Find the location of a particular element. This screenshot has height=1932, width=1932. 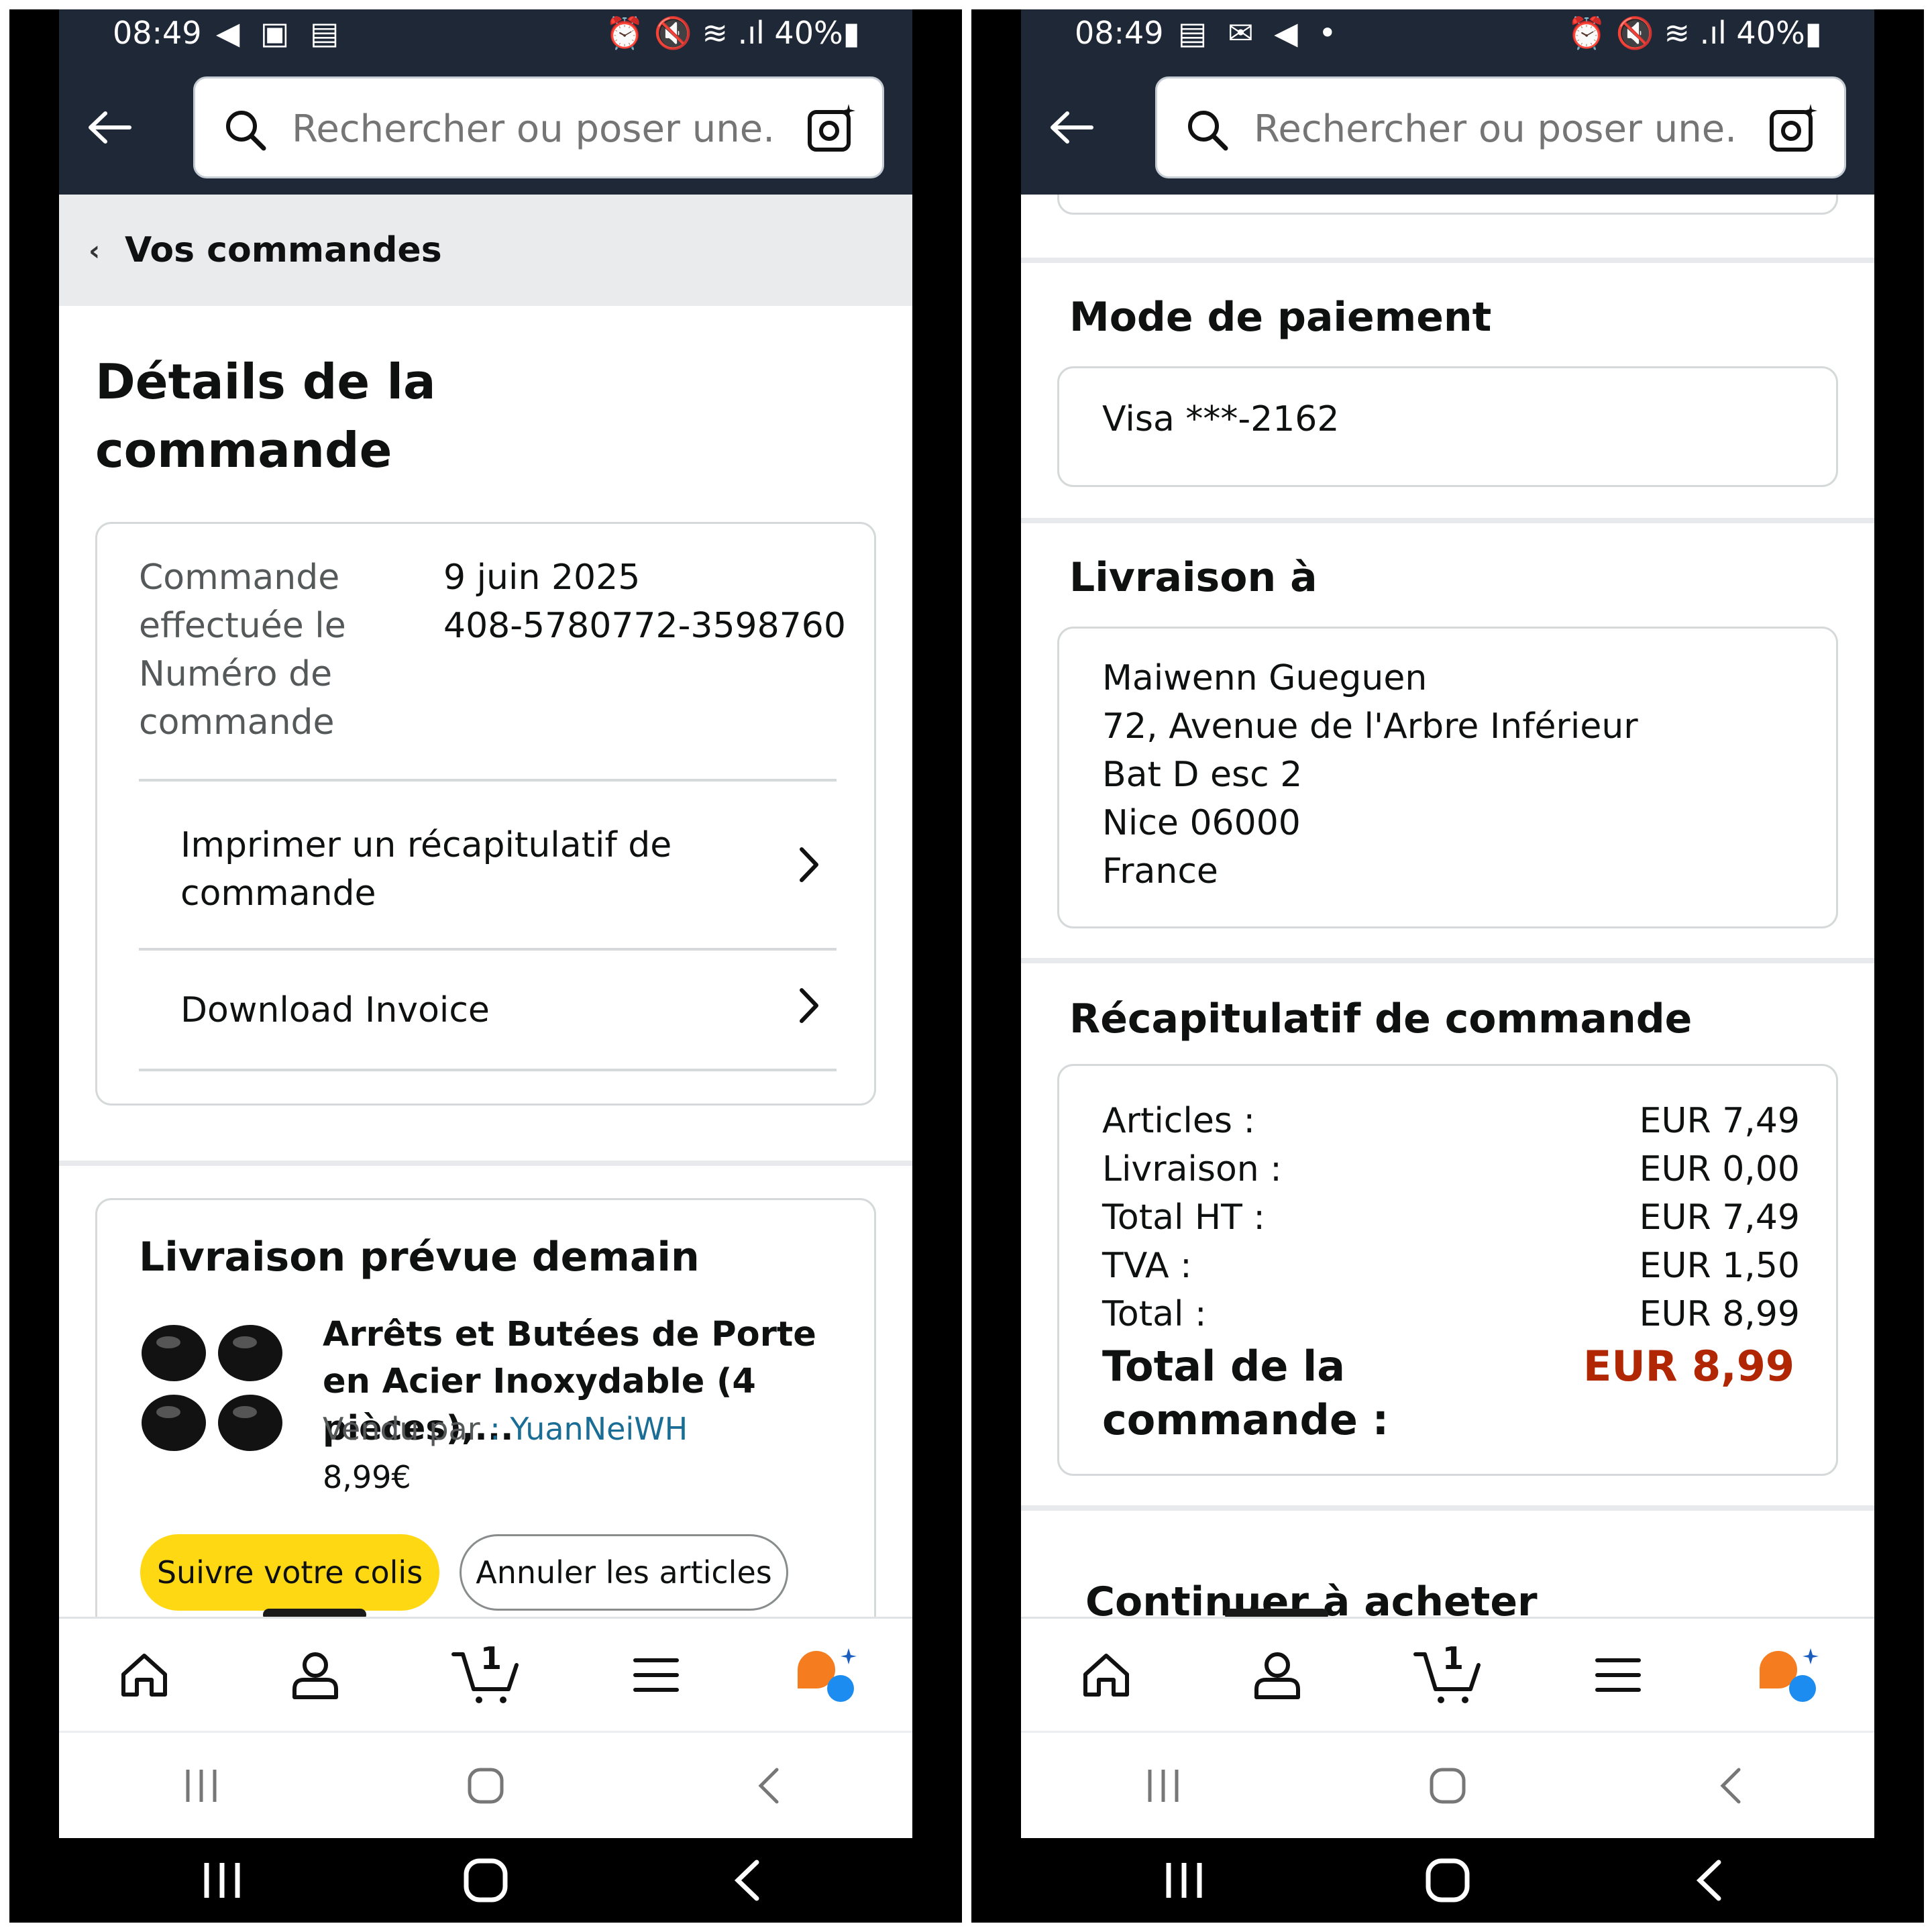

order-date-label: Commande effectuée le is located at coordinates (242, 601).